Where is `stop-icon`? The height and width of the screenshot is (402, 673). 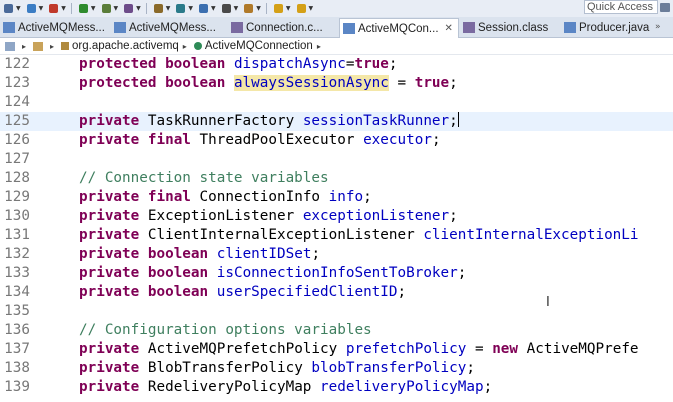 stop-icon is located at coordinates (54, 8).